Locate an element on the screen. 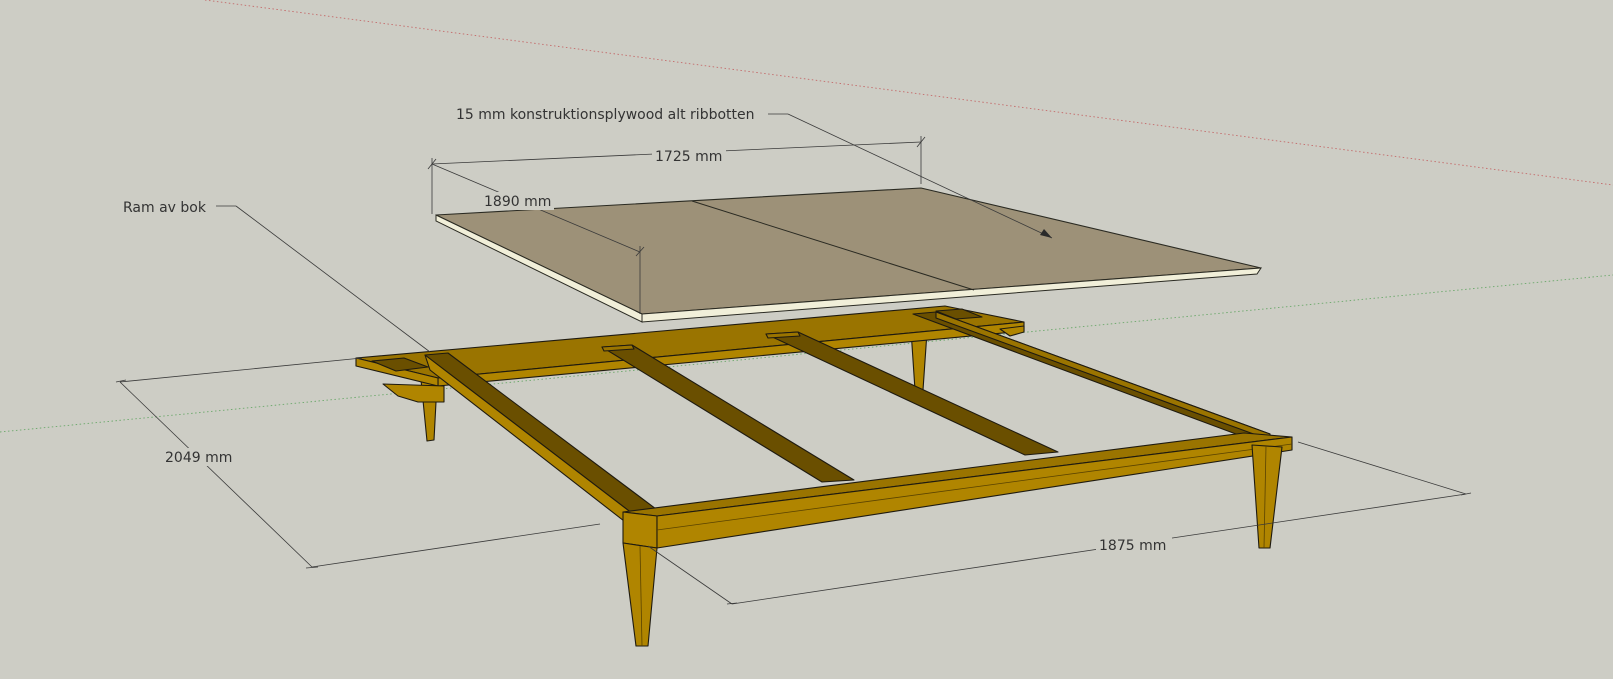 This screenshot has height=679, width=1613. leg-front-right is located at coordinates (1267, 496).